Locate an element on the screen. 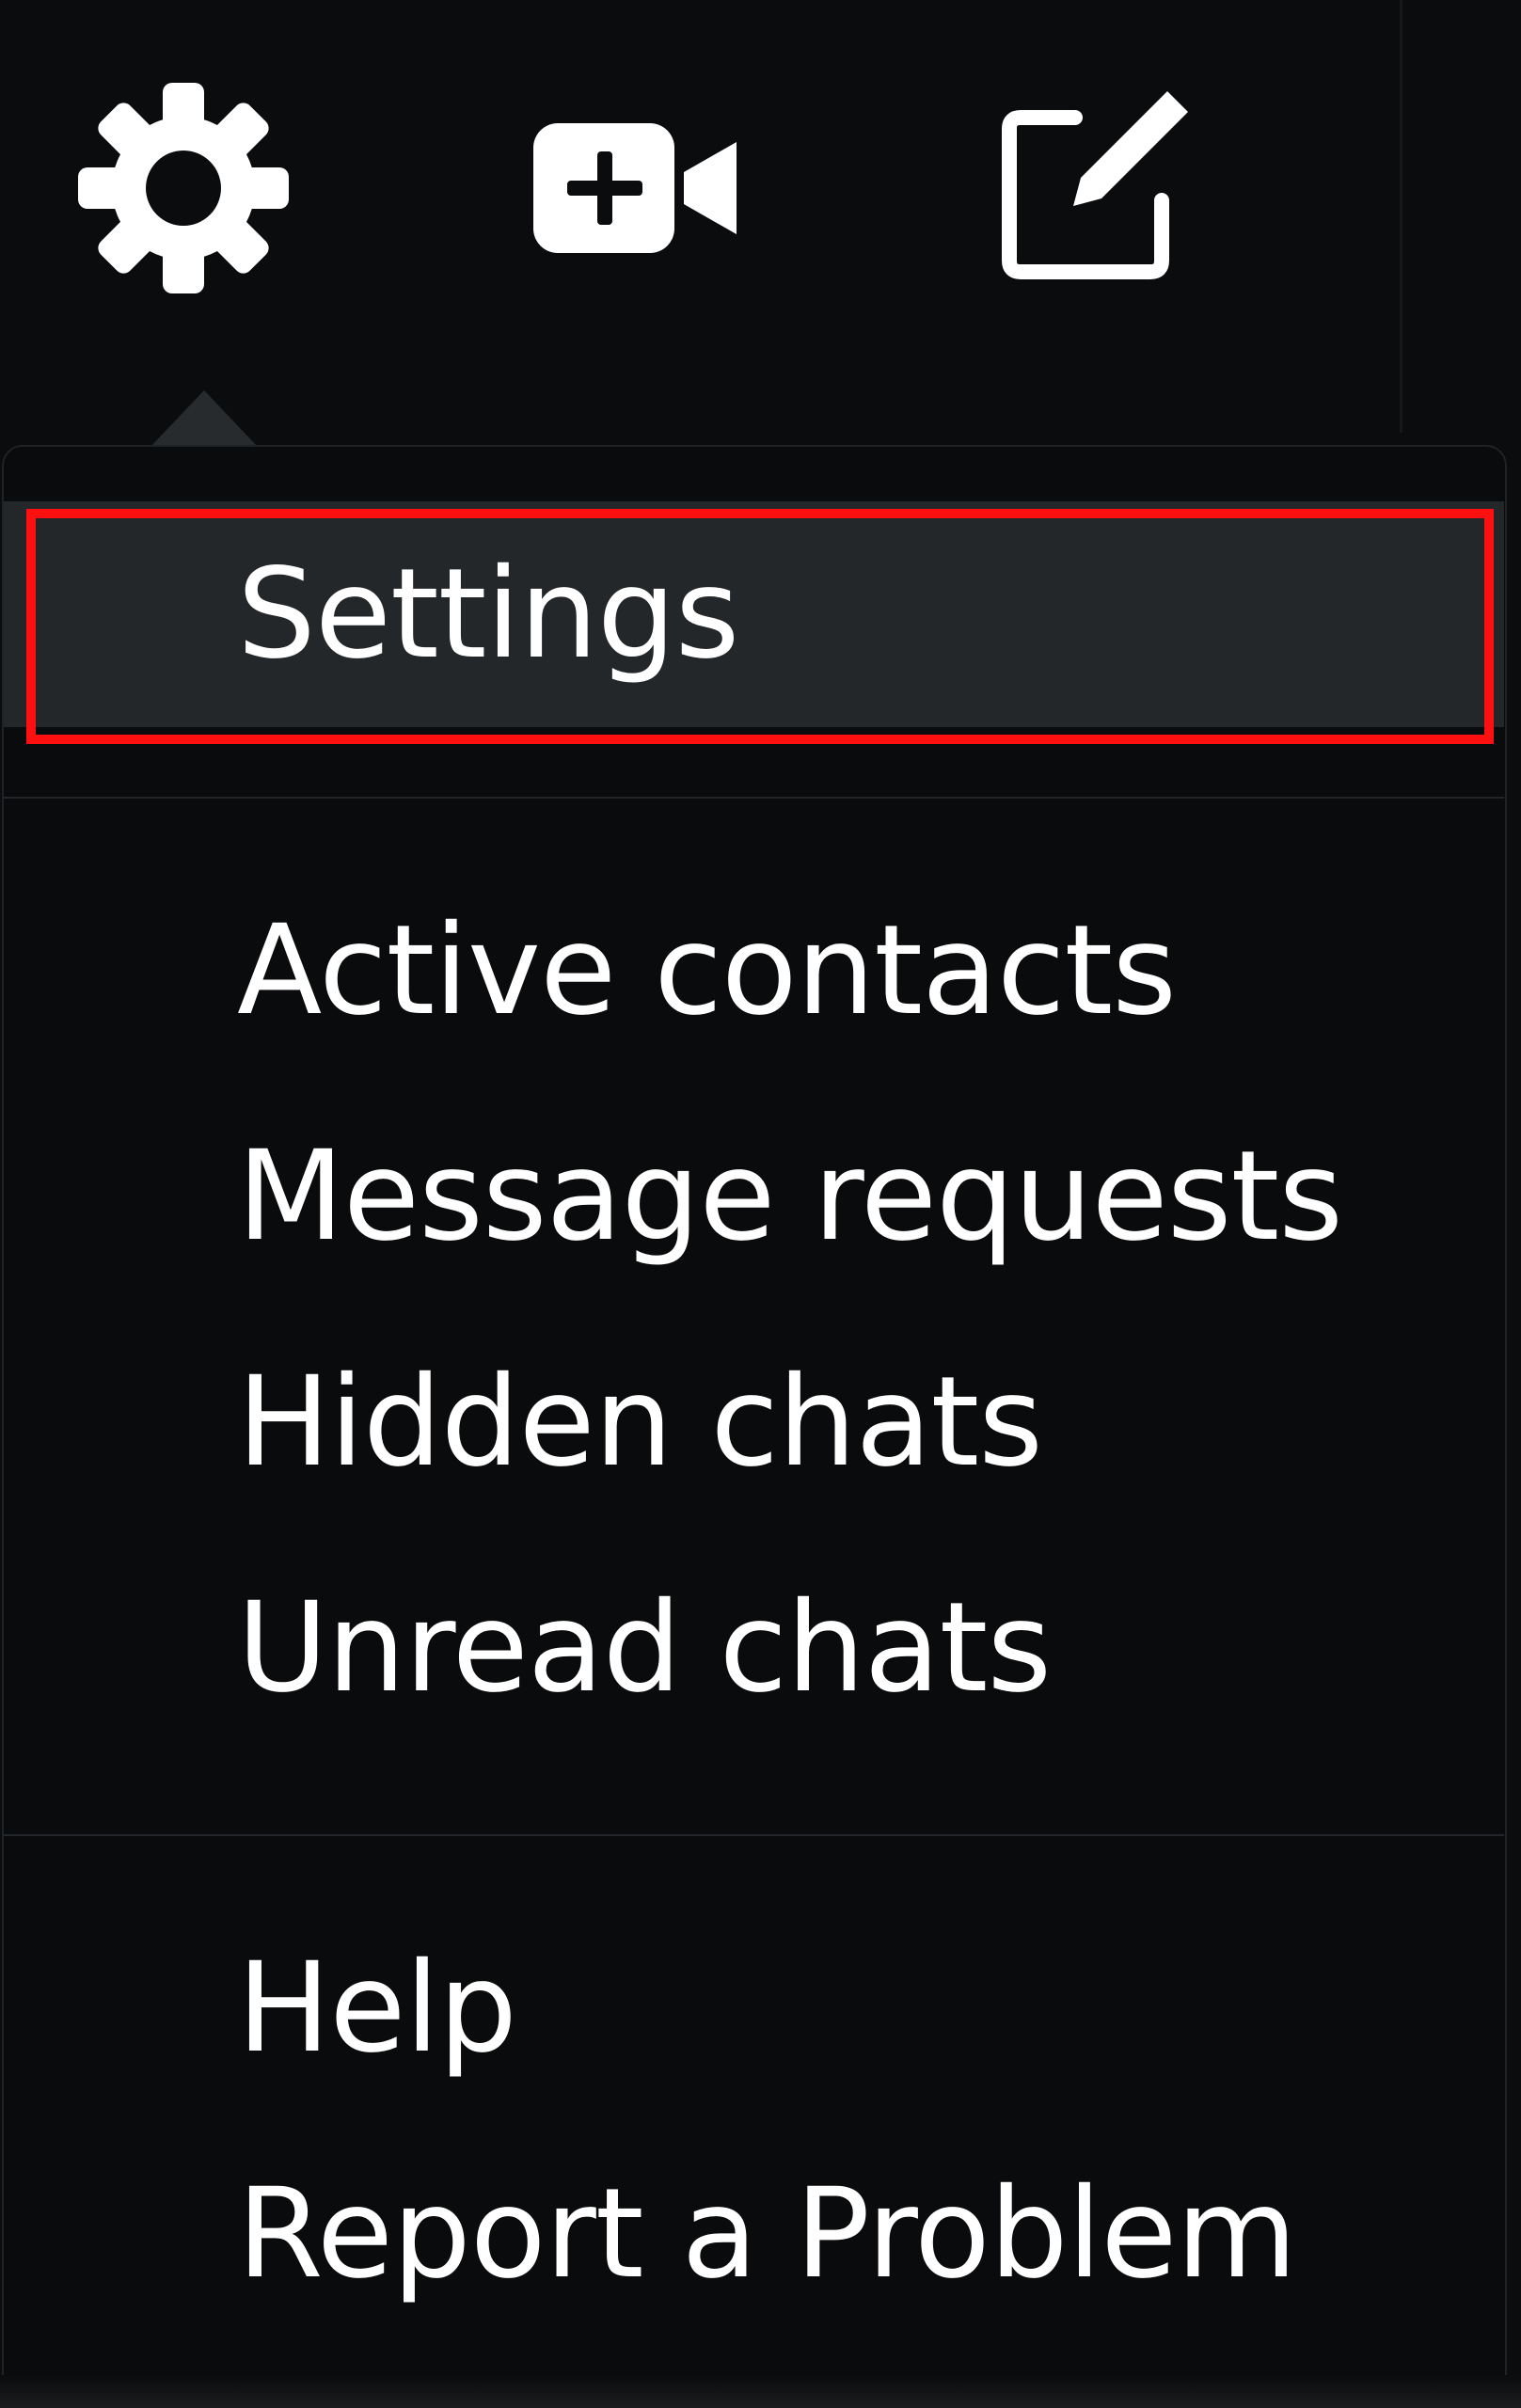  menu-item-unread-chats: Unread chats is located at coordinates (754, 1648).